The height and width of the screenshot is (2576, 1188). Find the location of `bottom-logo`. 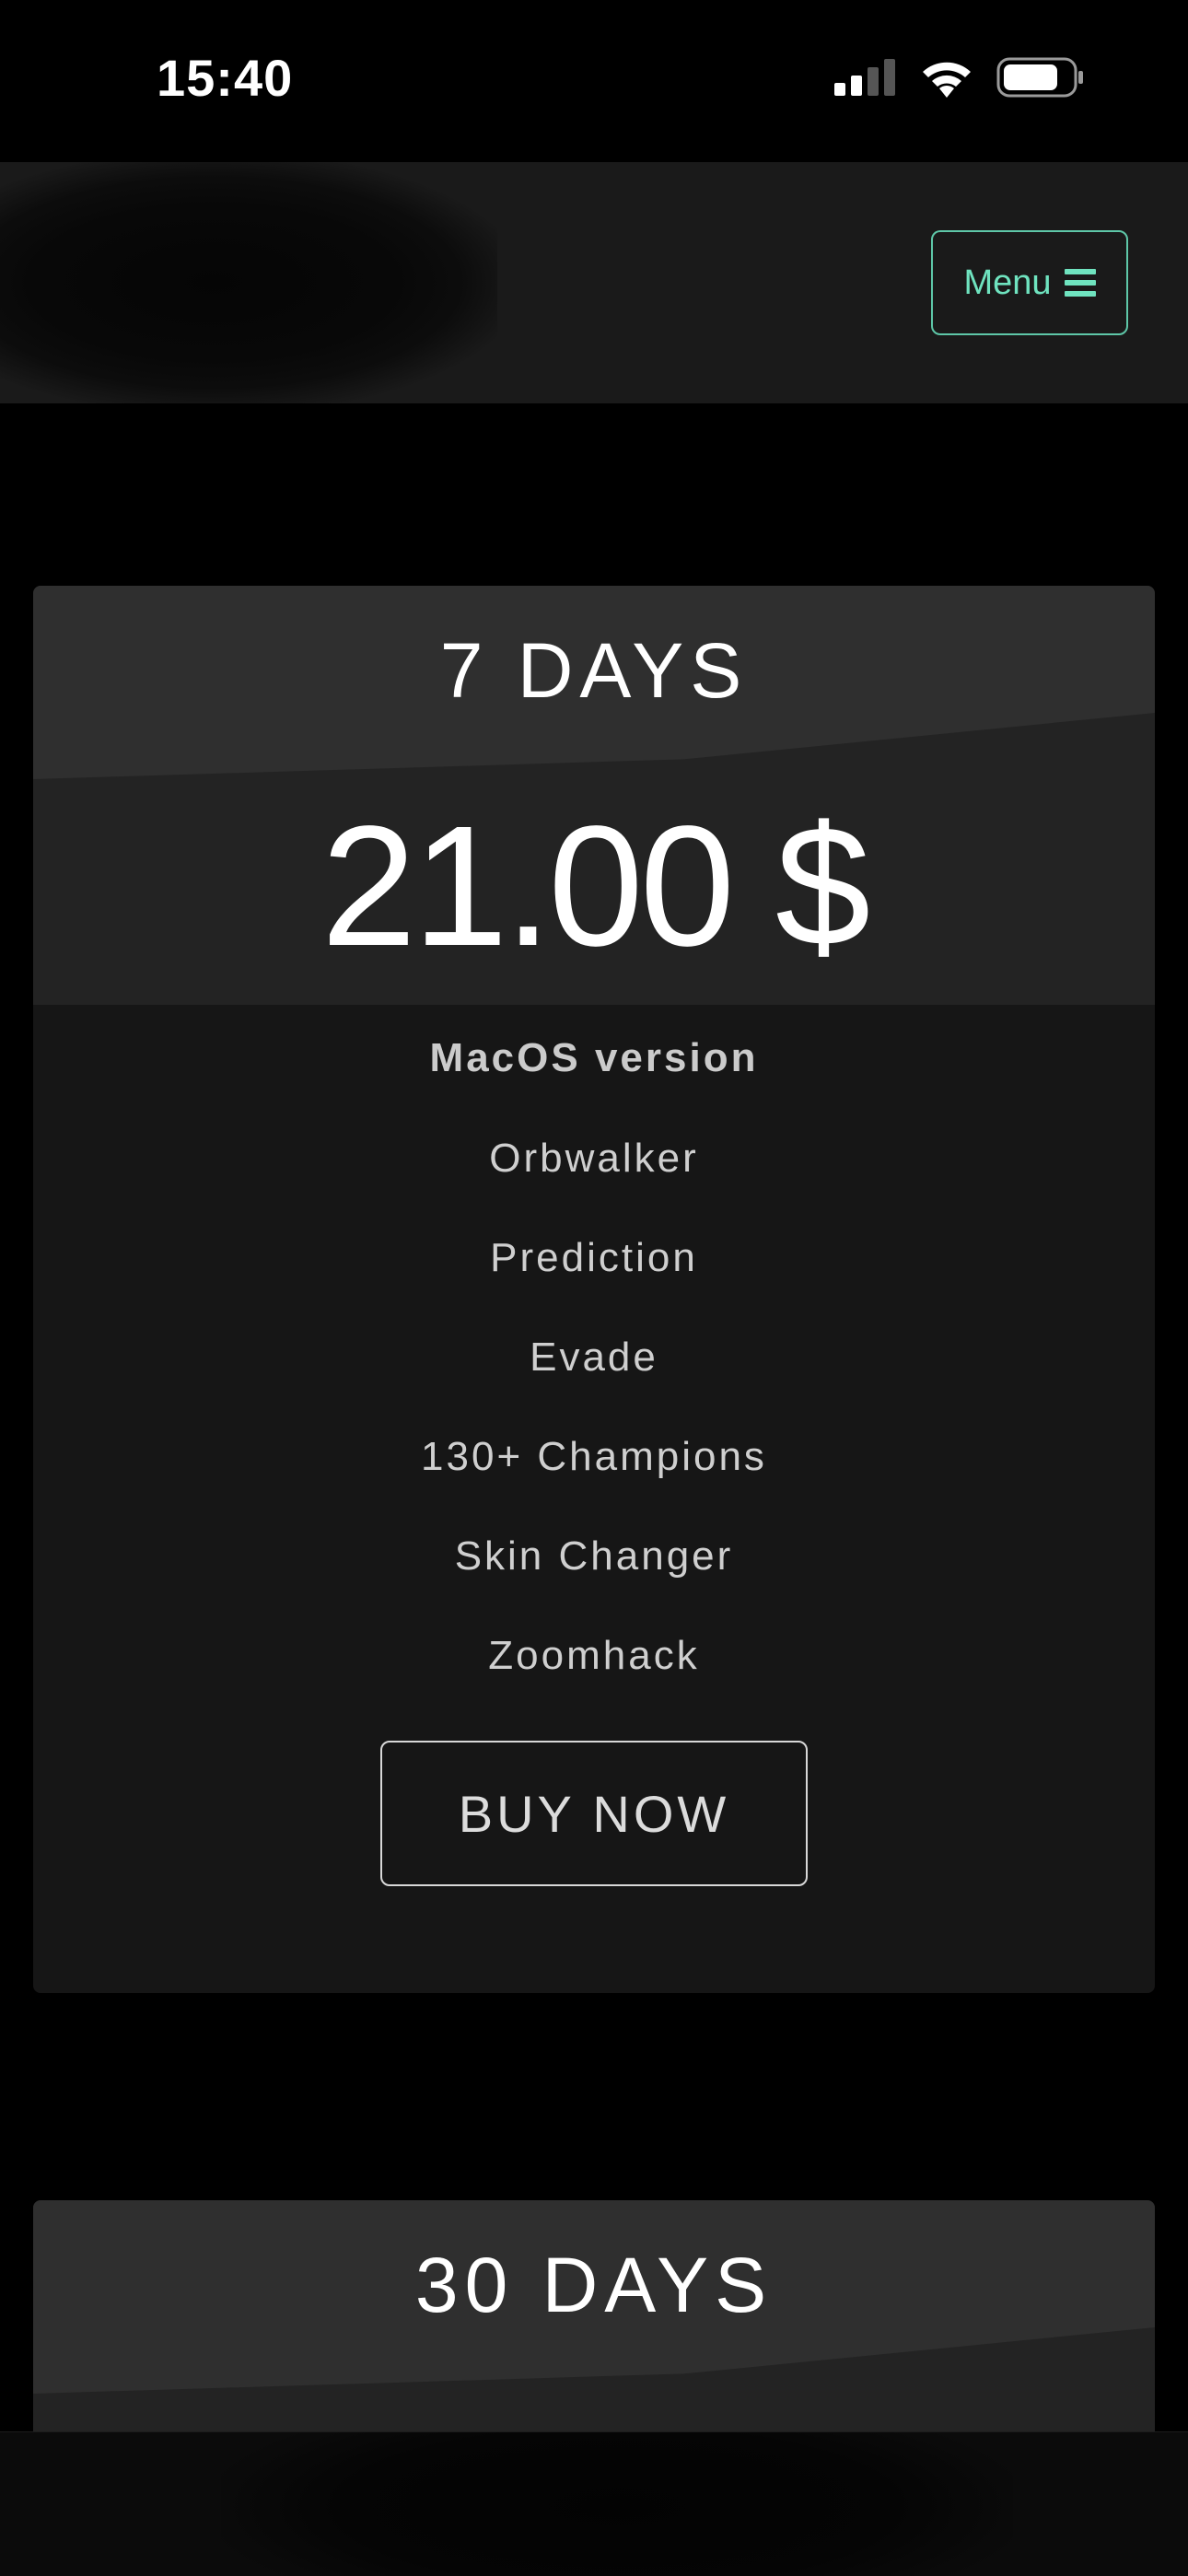

bottom-logo is located at coordinates (617, 2504).